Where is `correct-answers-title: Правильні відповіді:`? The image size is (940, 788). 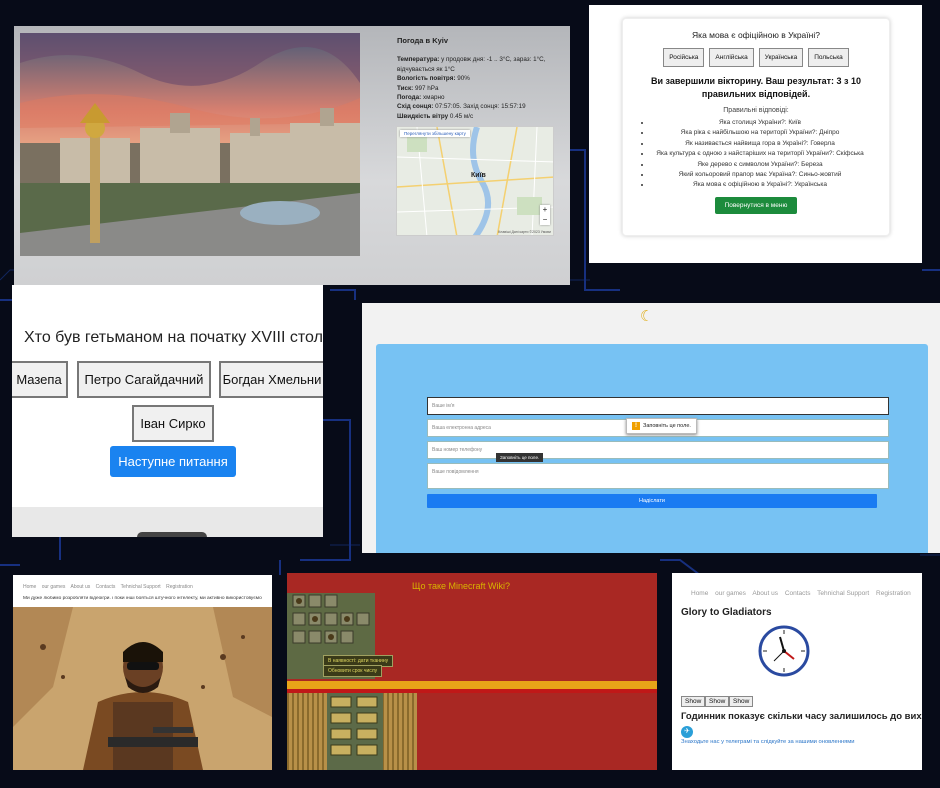 correct-answers-title: Правильні відповіді: is located at coordinates (756, 110).